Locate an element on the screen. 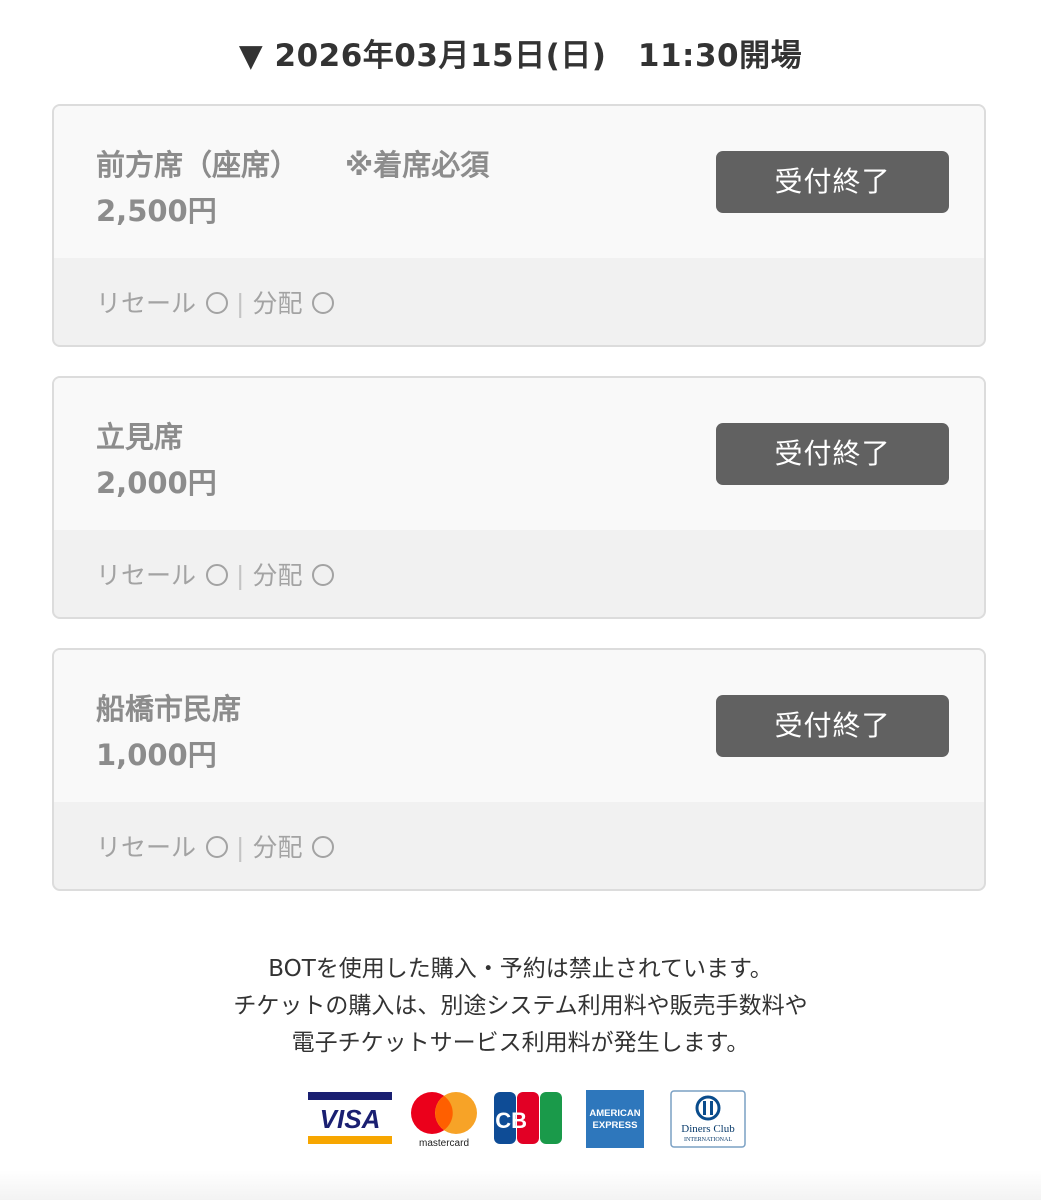  seat-title: 前方席（座席） ※着席必須 is located at coordinates (292, 163).